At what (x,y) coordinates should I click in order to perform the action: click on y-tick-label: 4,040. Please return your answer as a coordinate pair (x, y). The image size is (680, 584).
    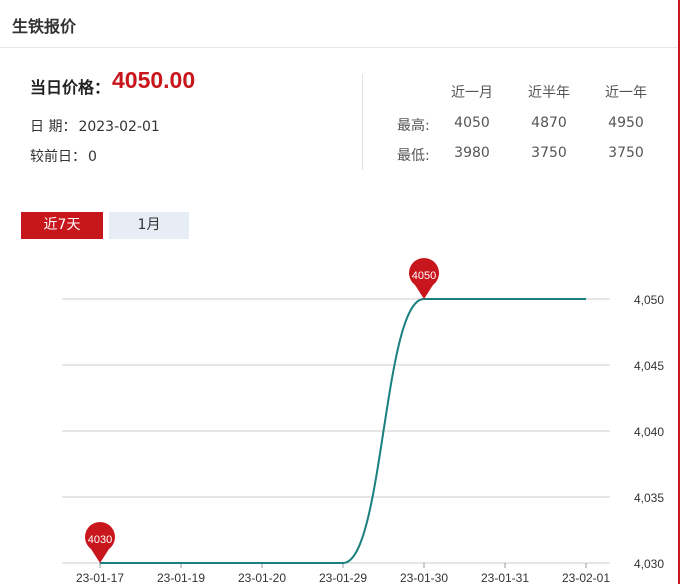
    Looking at the image, I should click on (649, 432).